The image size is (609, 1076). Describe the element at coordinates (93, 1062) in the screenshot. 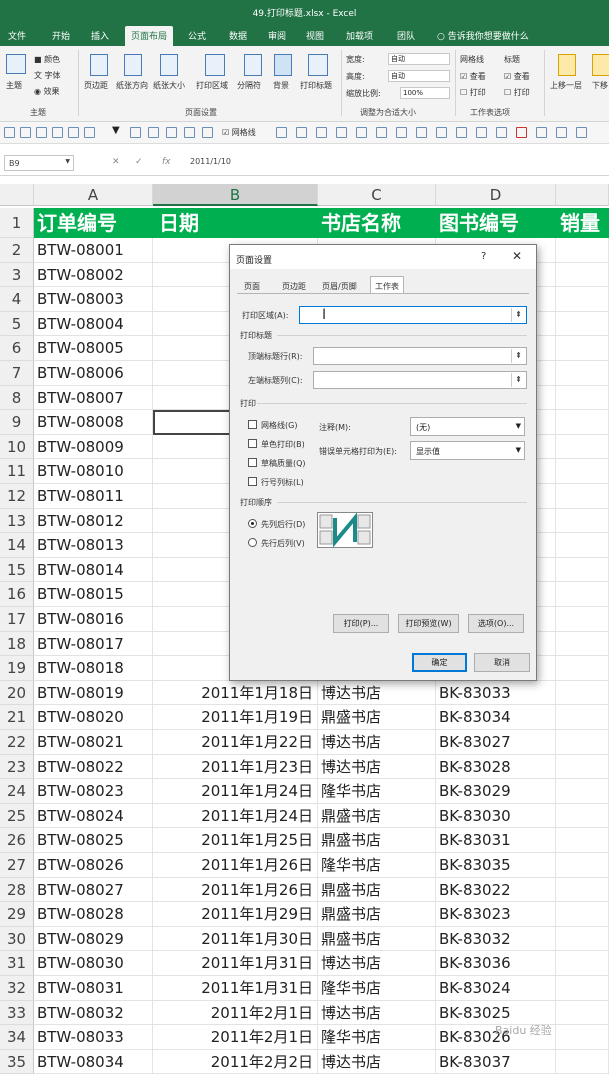

I see `cell-order-id: BTW-08034` at that location.